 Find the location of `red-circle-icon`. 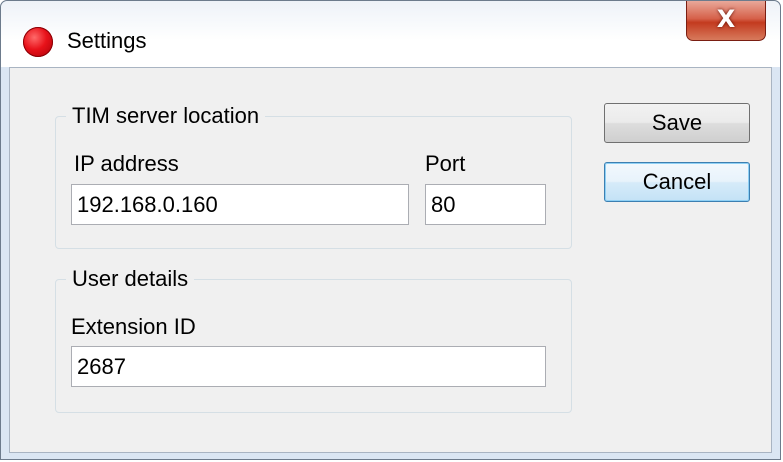

red-circle-icon is located at coordinates (38, 42).